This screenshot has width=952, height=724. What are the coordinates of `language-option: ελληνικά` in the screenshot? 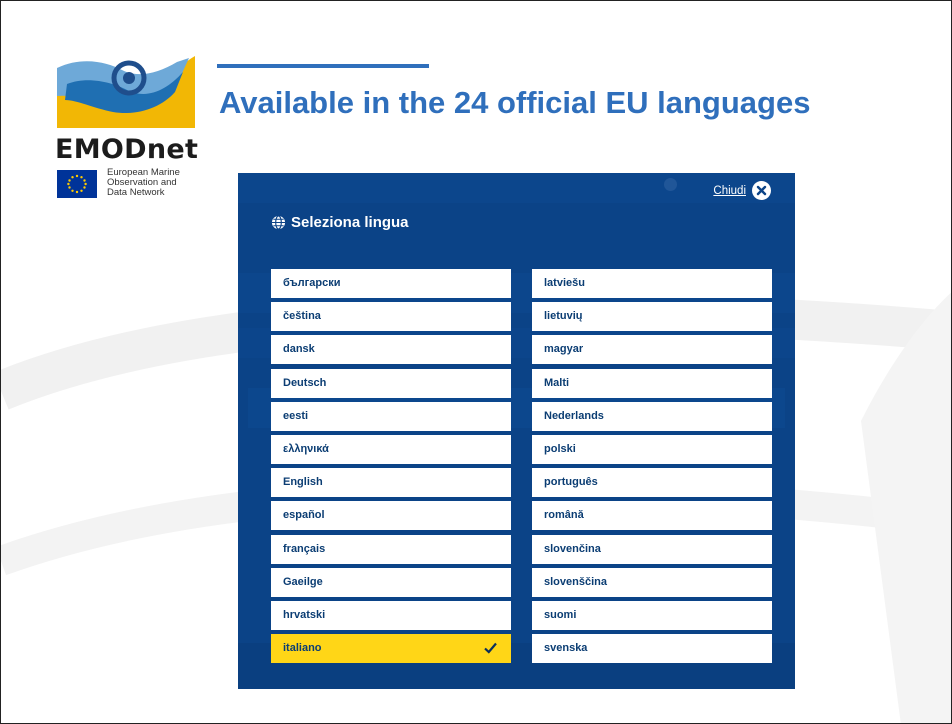 It's located at (391, 449).